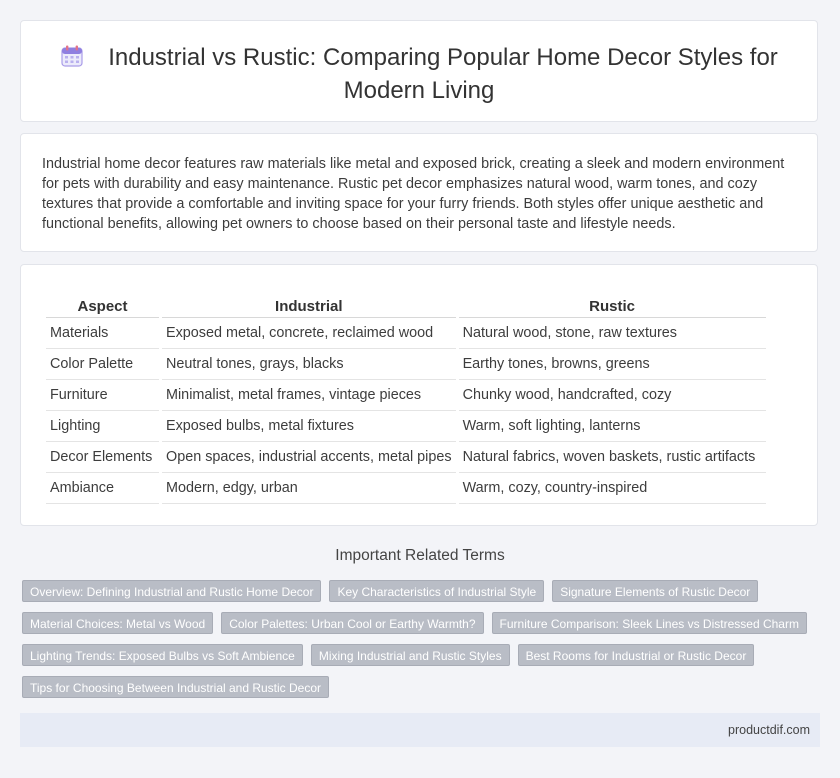  Describe the element at coordinates (612, 488) in the screenshot. I see `cell-rustic: Warm, cozy, country-inspired` at that location.